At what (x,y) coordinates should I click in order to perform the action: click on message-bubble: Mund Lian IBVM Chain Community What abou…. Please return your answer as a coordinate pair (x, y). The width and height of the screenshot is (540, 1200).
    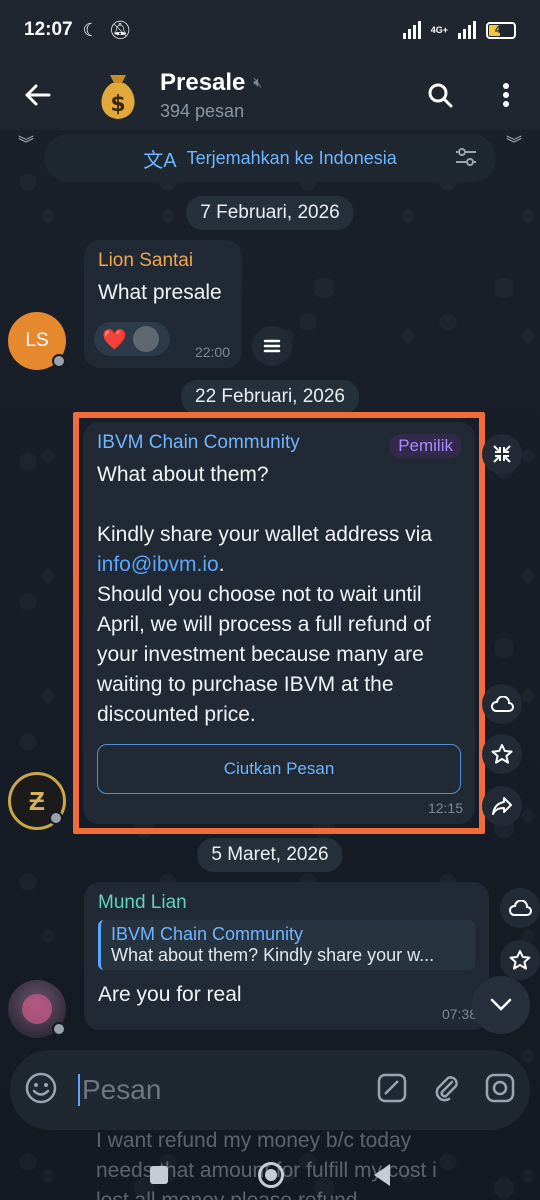
    Looking at the image, I should click on (286, 956).